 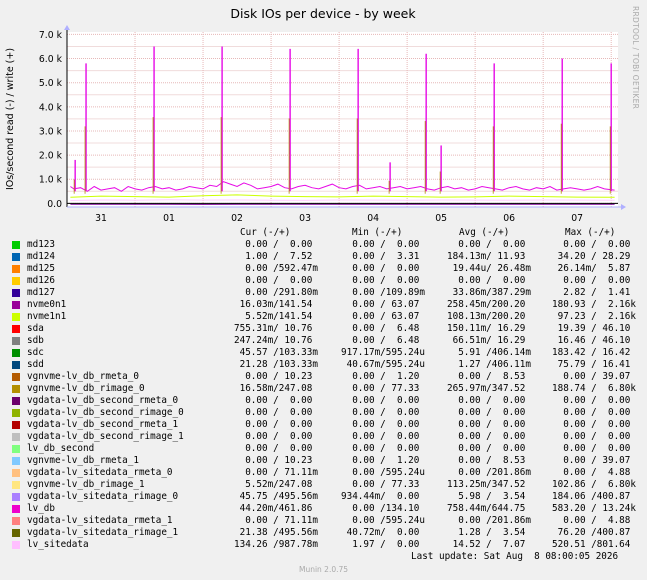 What do you see at coordinates (51, 107) in the screenshot?
I see `y-tick-label: 4.0 k` at bounding box center [51, 107].